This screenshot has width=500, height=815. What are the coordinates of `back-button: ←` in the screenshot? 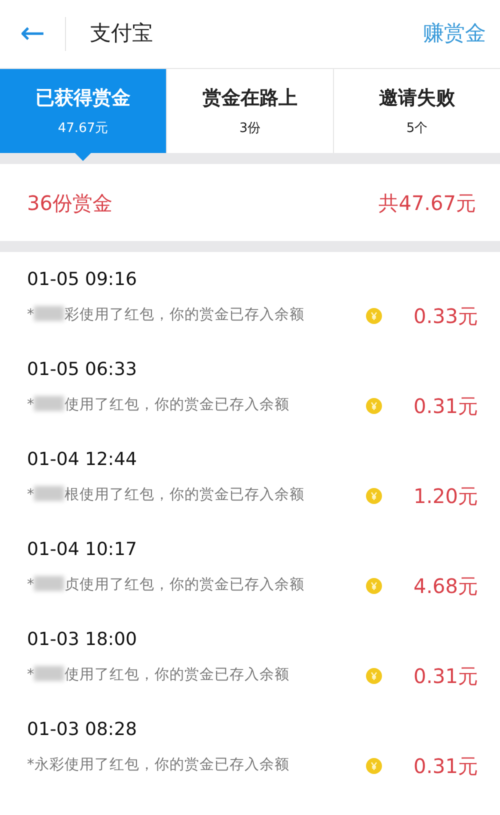 It's located at (33, 34).